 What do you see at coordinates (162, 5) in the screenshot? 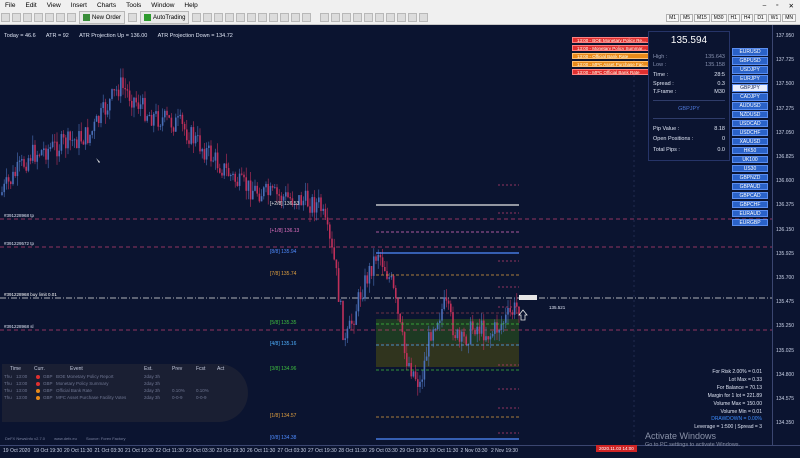
I see `menu-window: Window` at bounding box center [162, 5].